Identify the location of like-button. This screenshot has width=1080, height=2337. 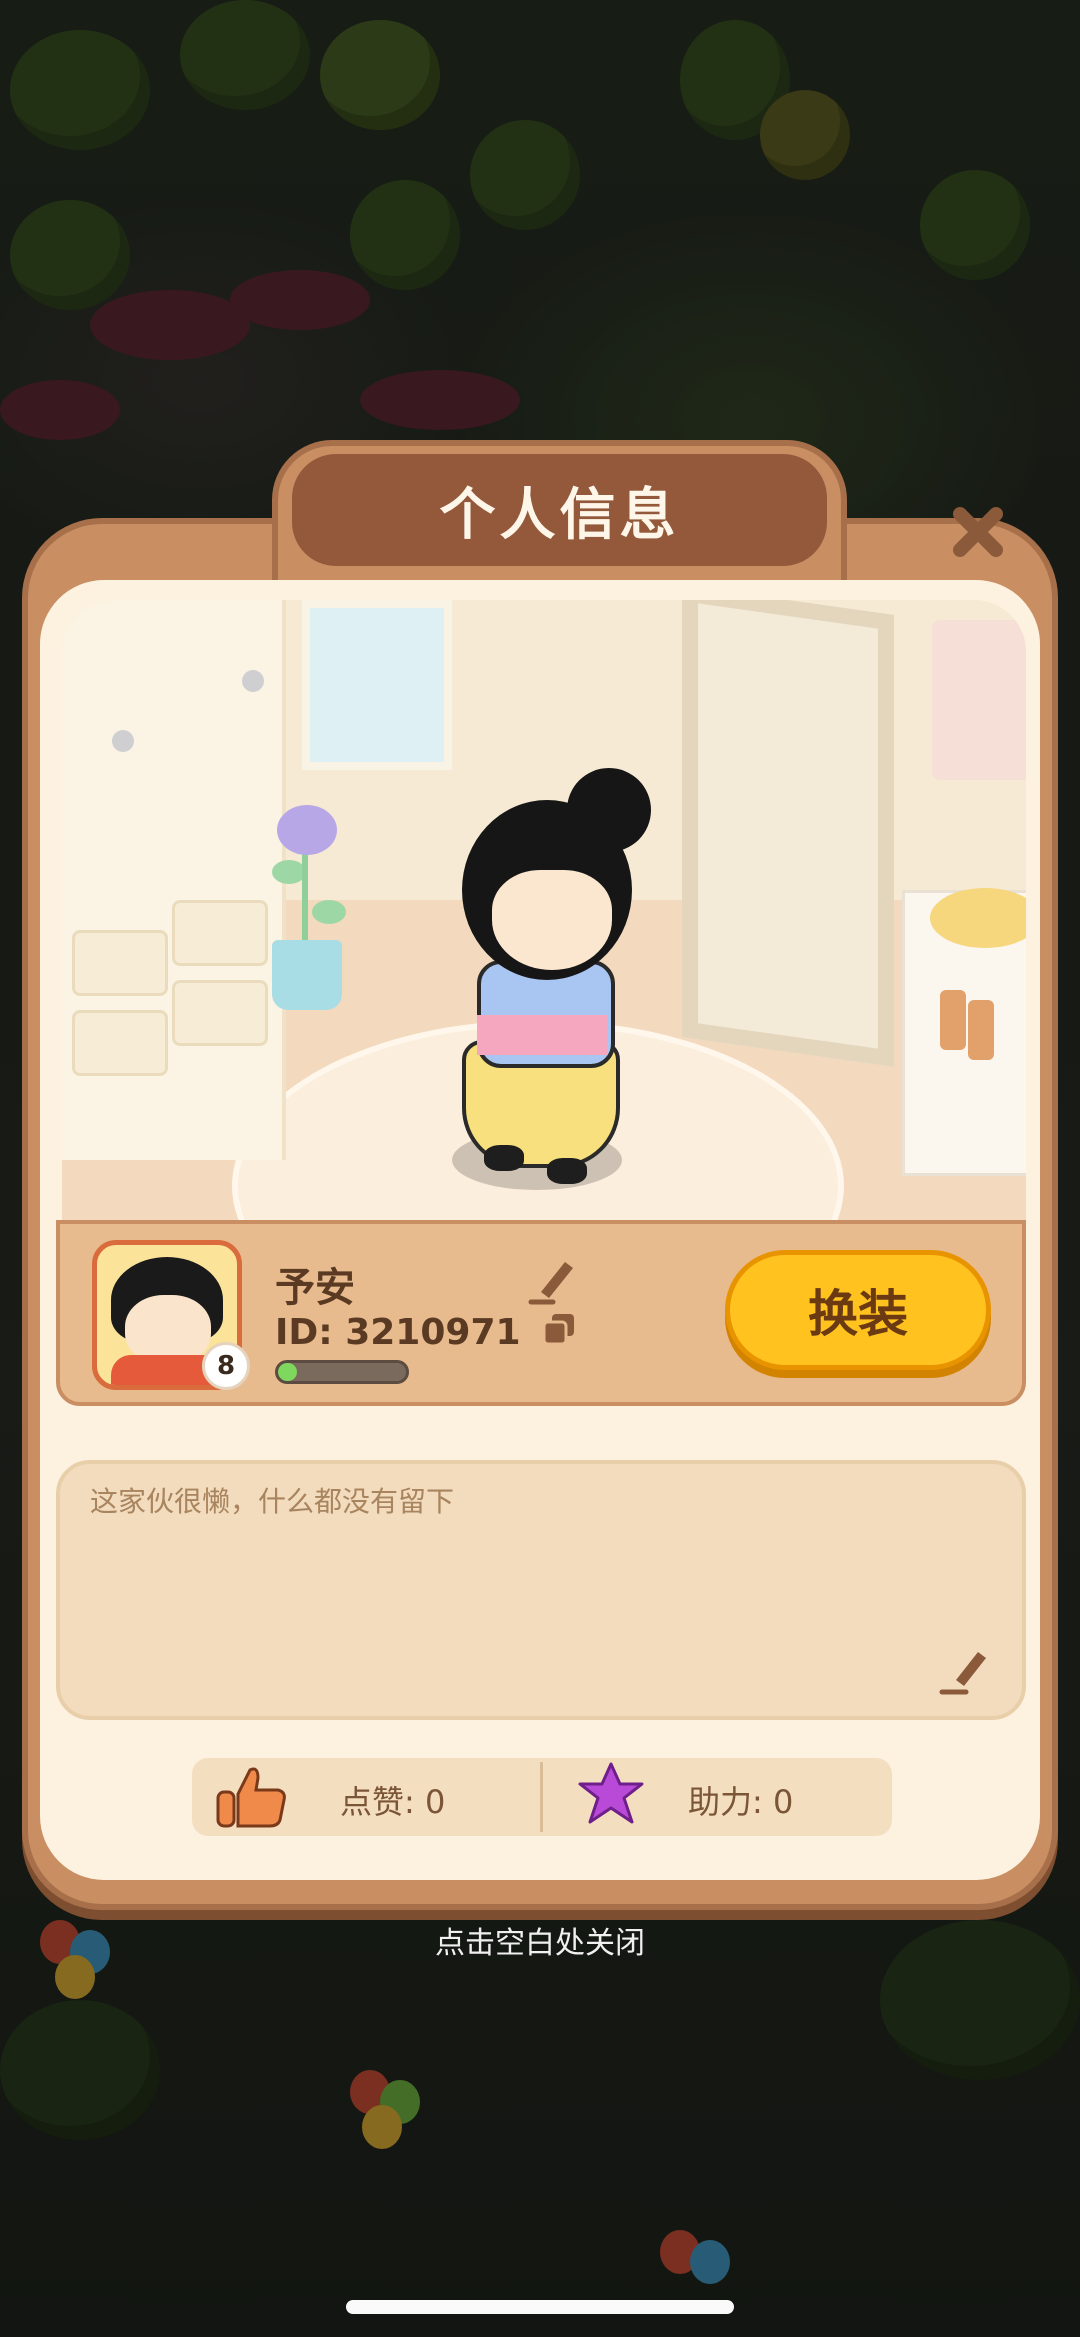
(253, 1797).